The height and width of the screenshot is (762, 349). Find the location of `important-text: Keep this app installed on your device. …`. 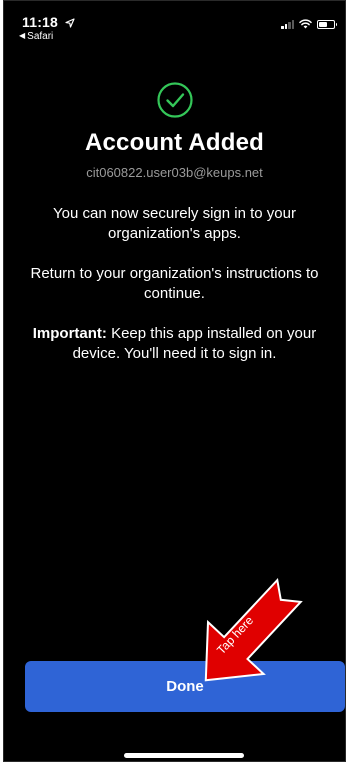

important-text: Keep this app installed on your device. … is located at coordinates (194, 343).